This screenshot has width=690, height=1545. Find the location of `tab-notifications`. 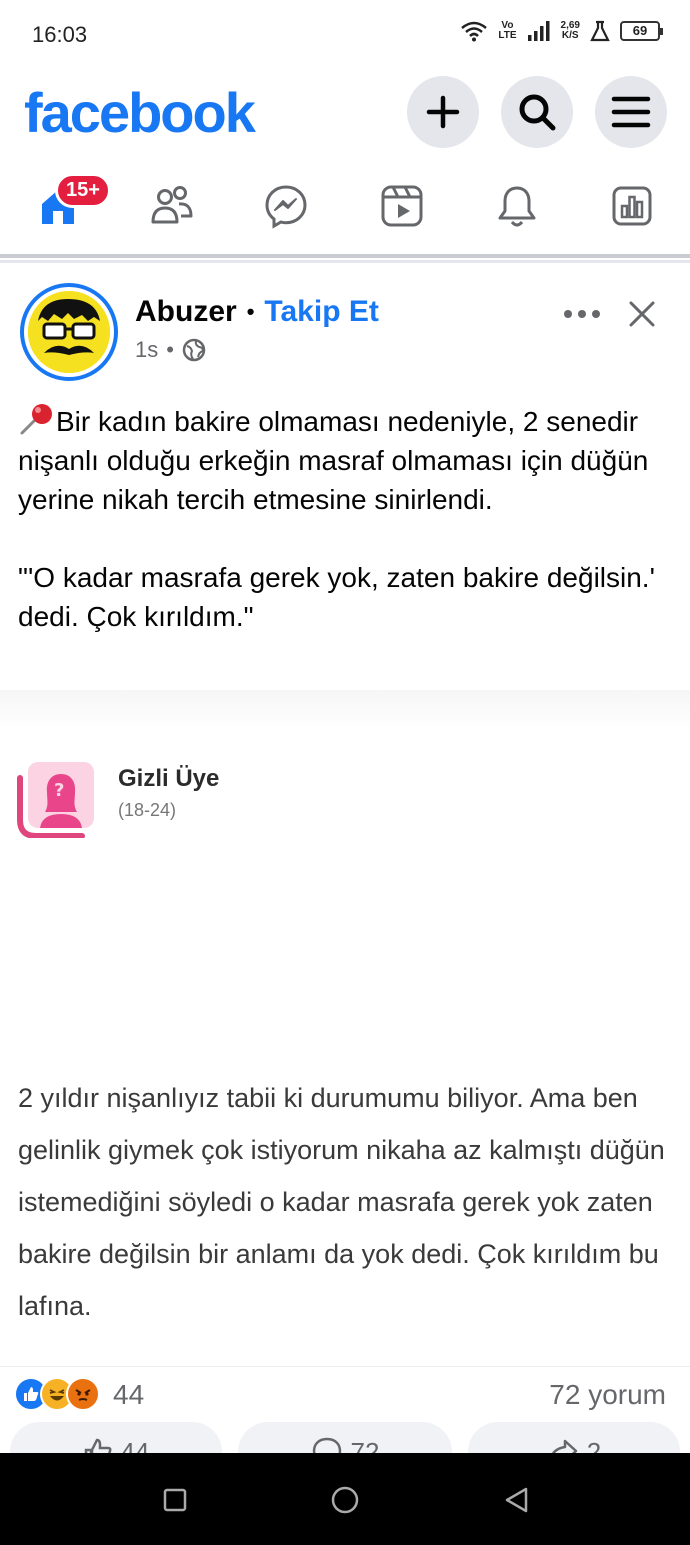

tab-notifications is located at coordinates (517, 206).